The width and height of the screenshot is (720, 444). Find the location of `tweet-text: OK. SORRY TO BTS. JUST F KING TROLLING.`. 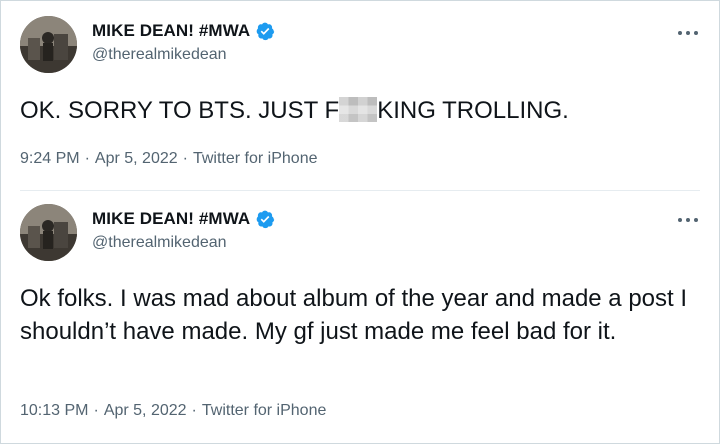

tweet-text: OK. SORRY TO BTS. JUST F KING TROLLING. is located at coordinates (358, 110).